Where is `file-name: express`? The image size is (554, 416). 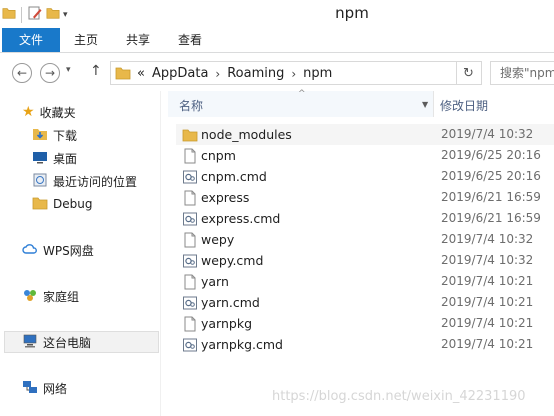 file-name: express is located at coordinates (225, 197).